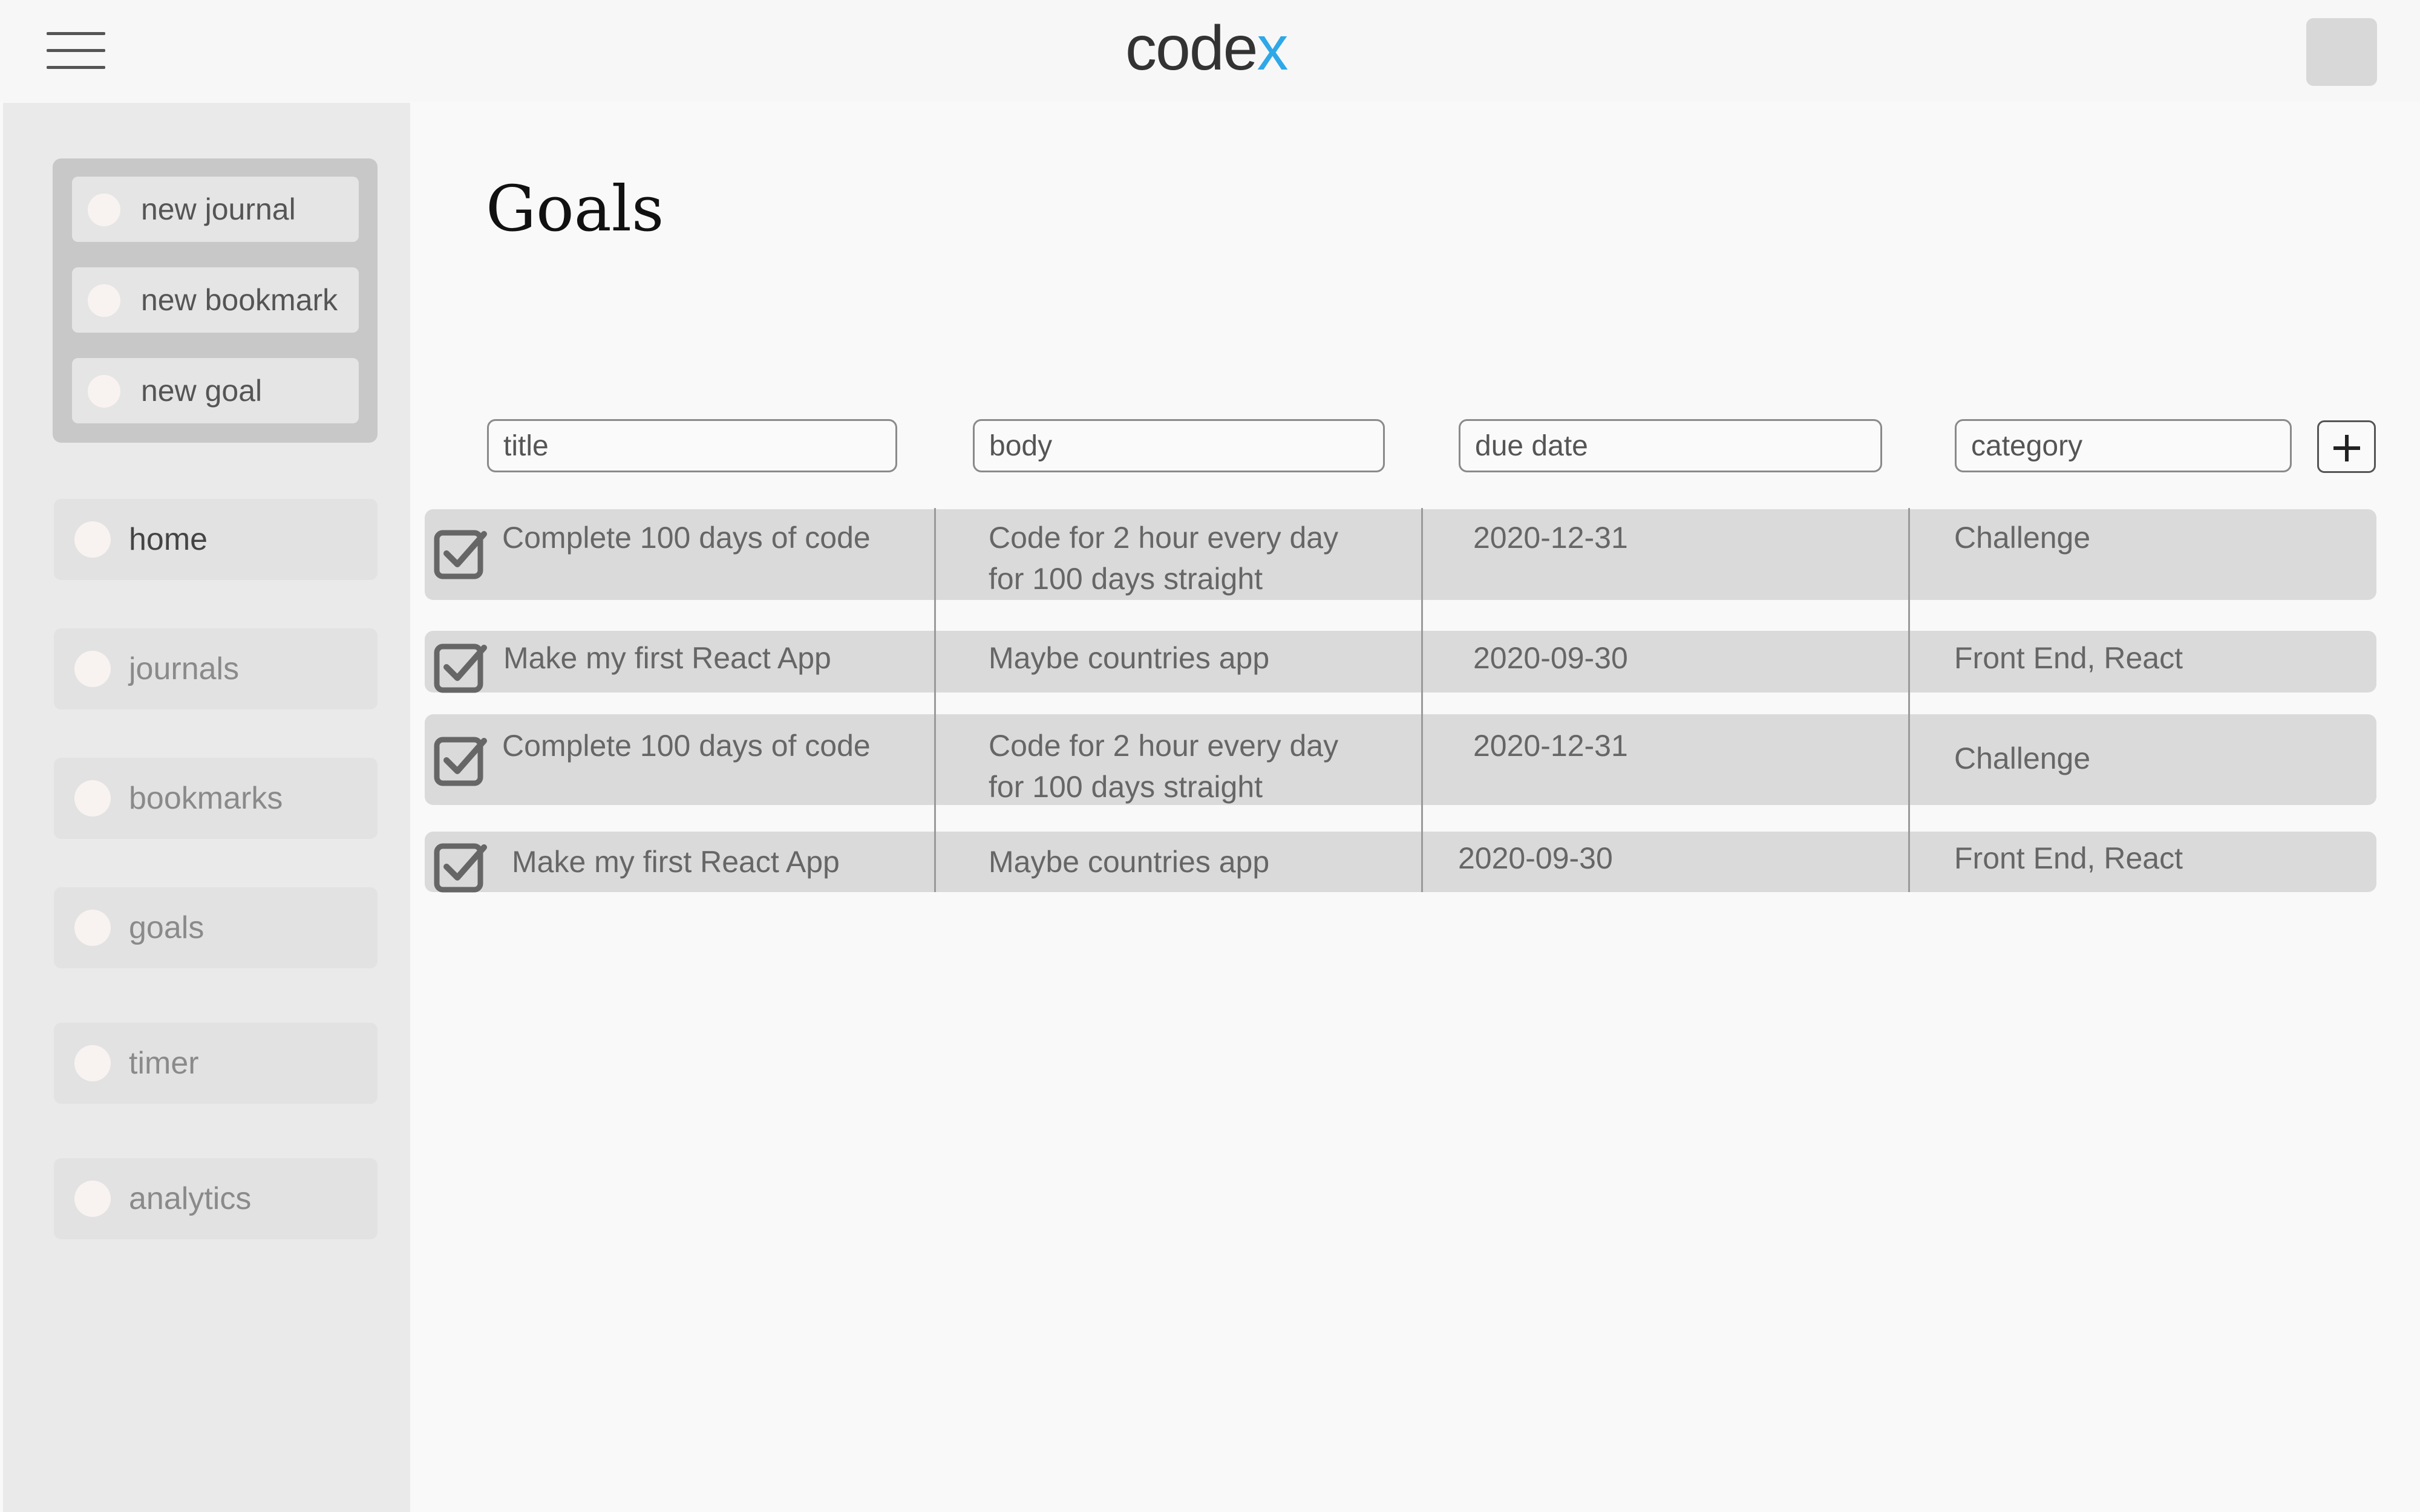 This screenshot has height=1512, width=2420. I want to click on app-logo: codex, so click(1207, 49).